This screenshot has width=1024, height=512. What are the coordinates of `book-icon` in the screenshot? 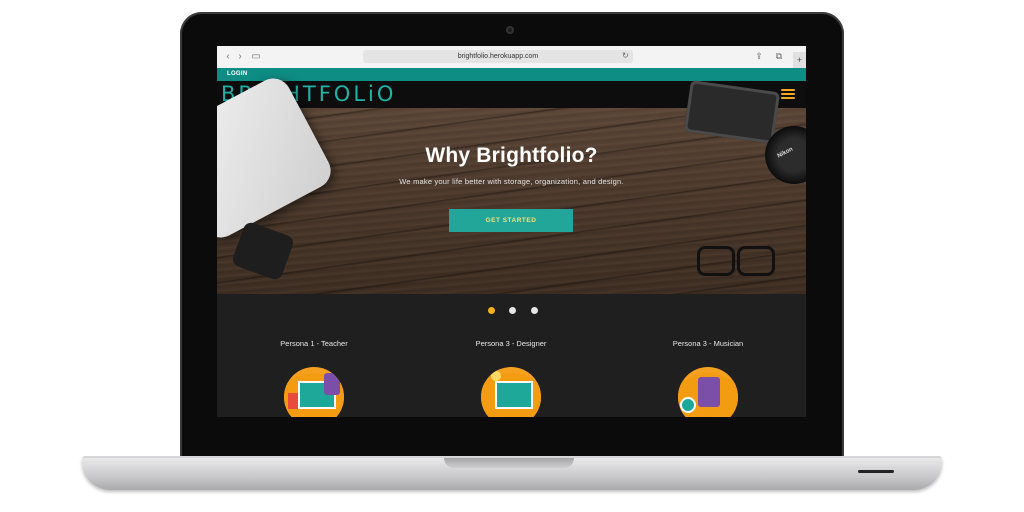 It's located at (293, 401).